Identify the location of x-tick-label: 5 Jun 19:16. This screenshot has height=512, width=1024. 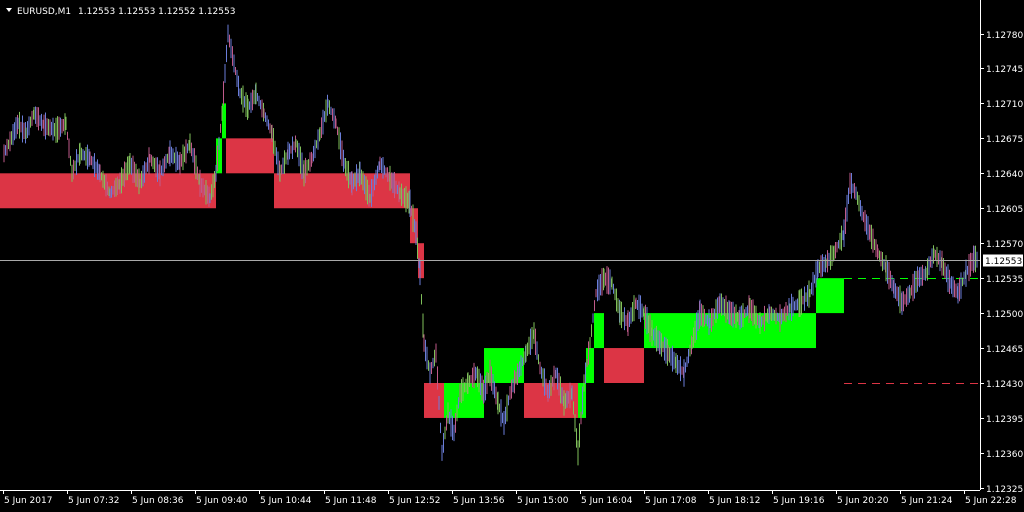
(799, 501).